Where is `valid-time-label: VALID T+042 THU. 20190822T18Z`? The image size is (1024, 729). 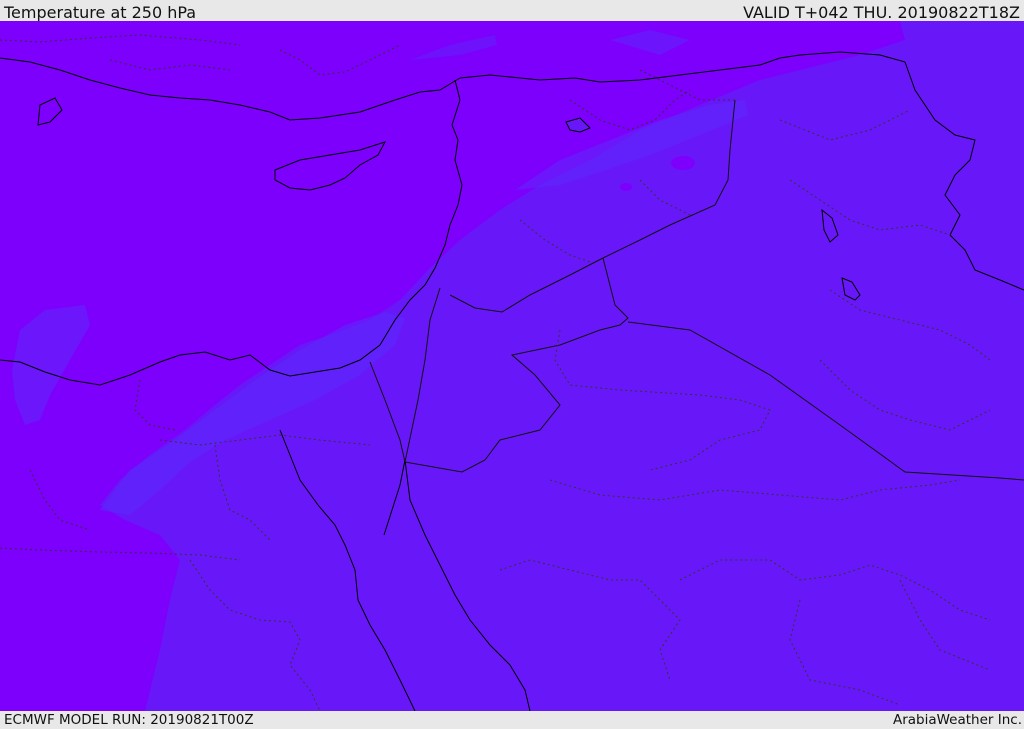
valid-time-label: VALID T+042 THU. 20190822T18Z is located at coordinates (881, 12).